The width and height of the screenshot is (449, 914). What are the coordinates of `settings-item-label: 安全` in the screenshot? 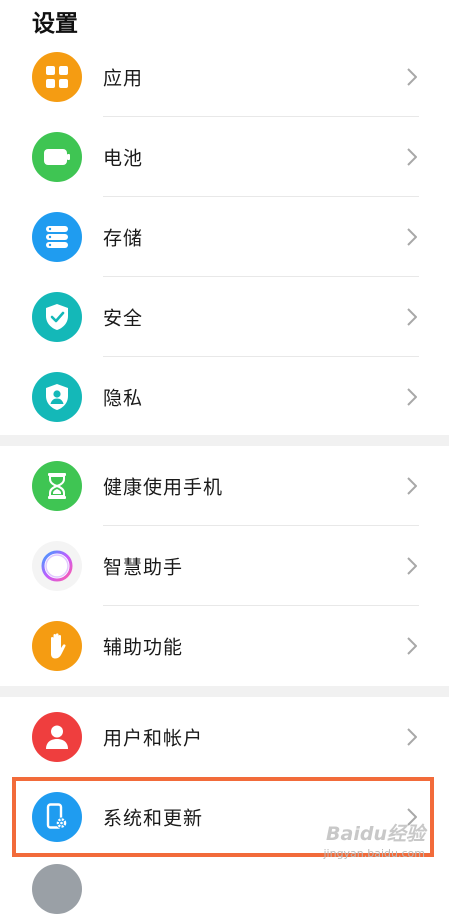 It's located at (123, 318).